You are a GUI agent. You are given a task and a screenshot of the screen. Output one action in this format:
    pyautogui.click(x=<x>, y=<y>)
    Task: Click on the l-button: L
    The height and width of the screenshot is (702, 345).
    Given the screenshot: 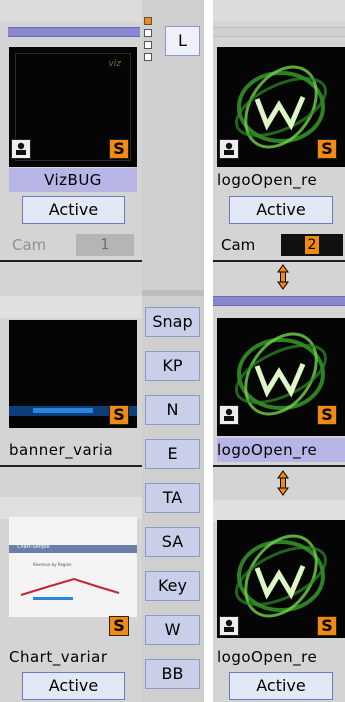 What is the action you would take?
    pyautogui.click(x=182, y=41)
    